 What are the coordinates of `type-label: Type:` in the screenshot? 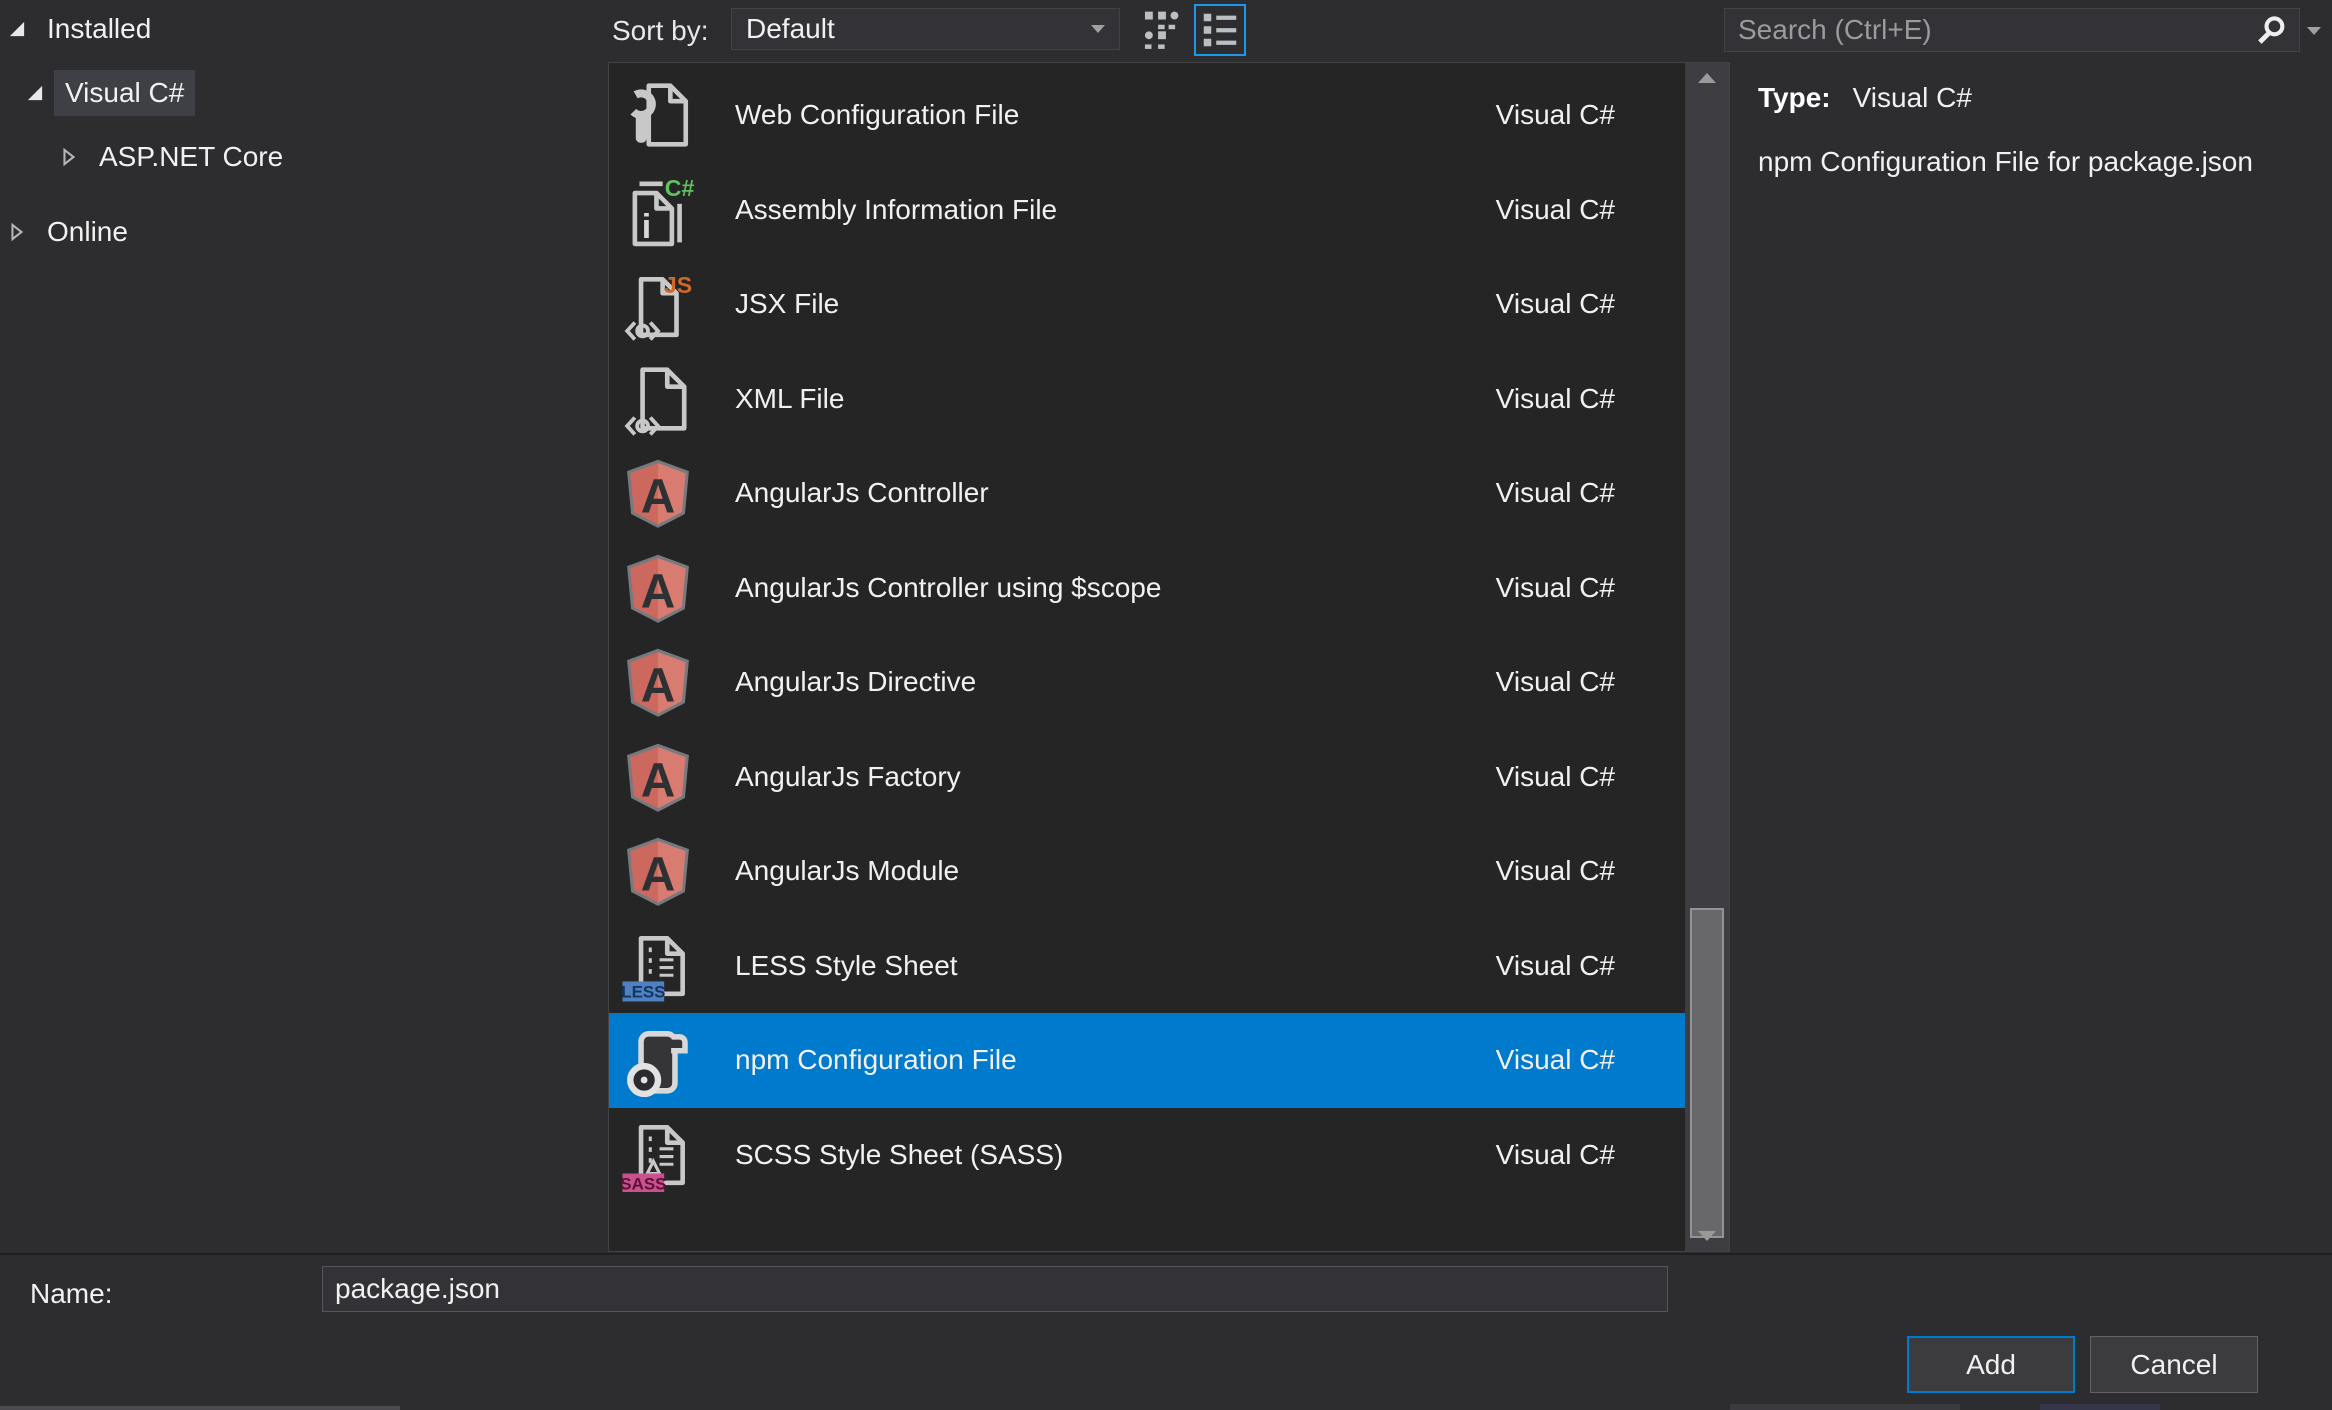 It's located at (1794, 97).